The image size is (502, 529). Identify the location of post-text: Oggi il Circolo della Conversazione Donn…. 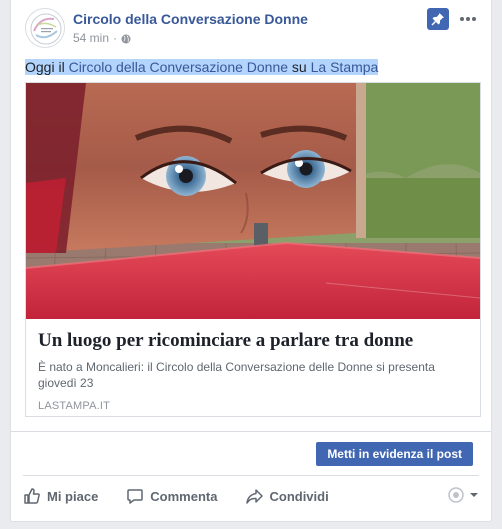
(202, 67).